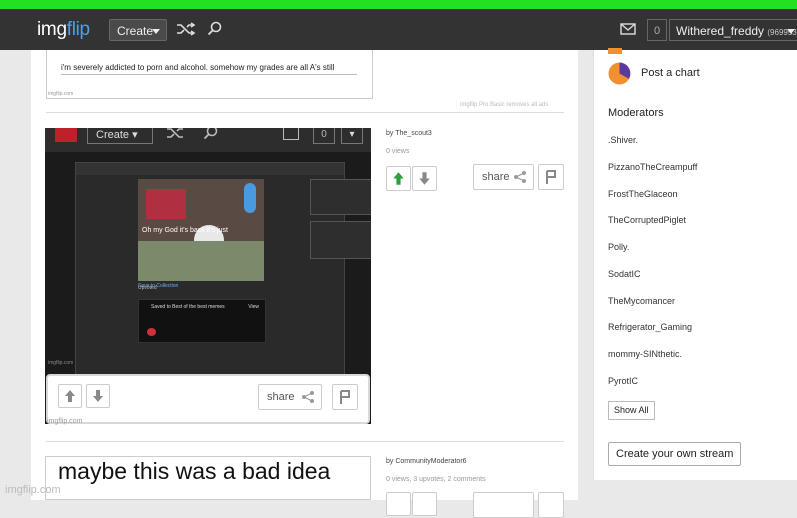 This screenshot has width=797, height=518. Describe the element at coordinates (623, 140) in the screenshot. I see `moderator-link: .Shiver.` at that location.